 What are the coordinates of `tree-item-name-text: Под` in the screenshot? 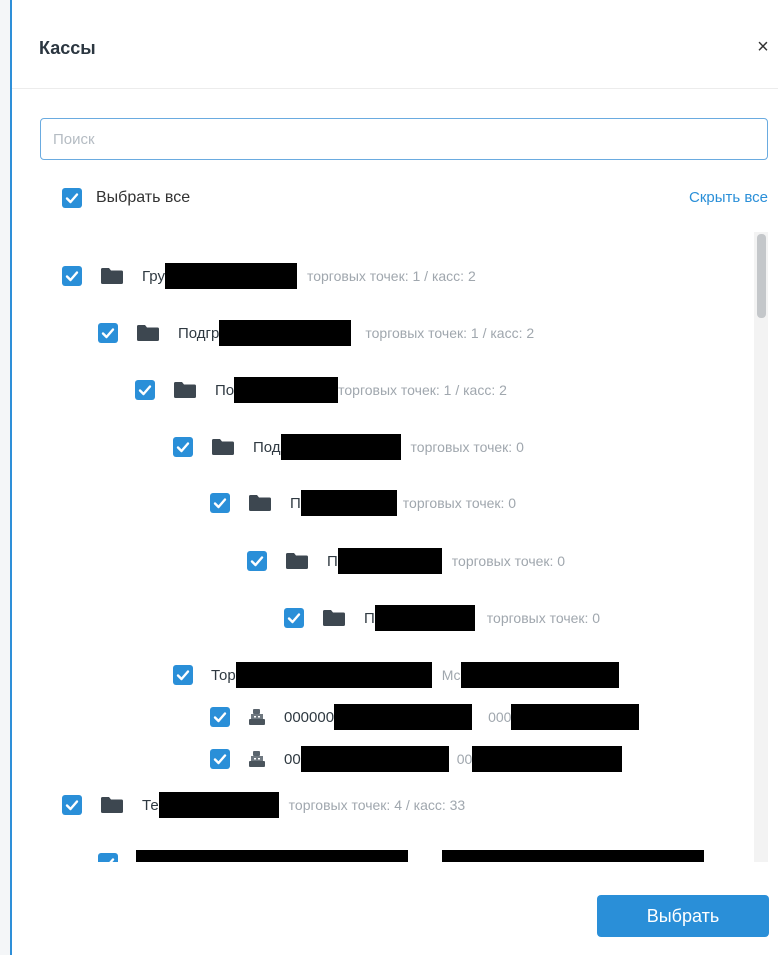 It's located at (267, 447).